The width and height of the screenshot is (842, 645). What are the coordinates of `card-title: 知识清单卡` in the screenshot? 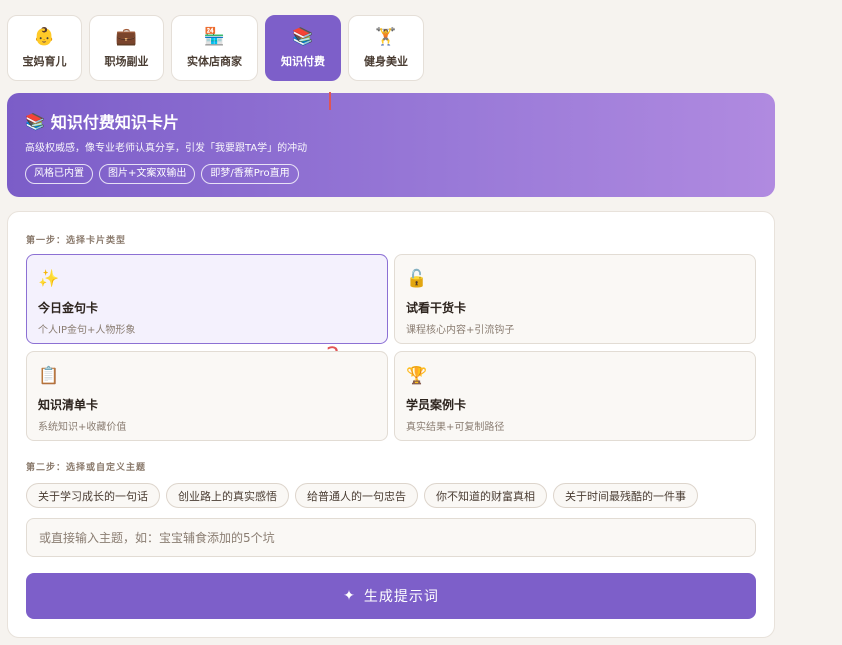 It's located at (68, 405).